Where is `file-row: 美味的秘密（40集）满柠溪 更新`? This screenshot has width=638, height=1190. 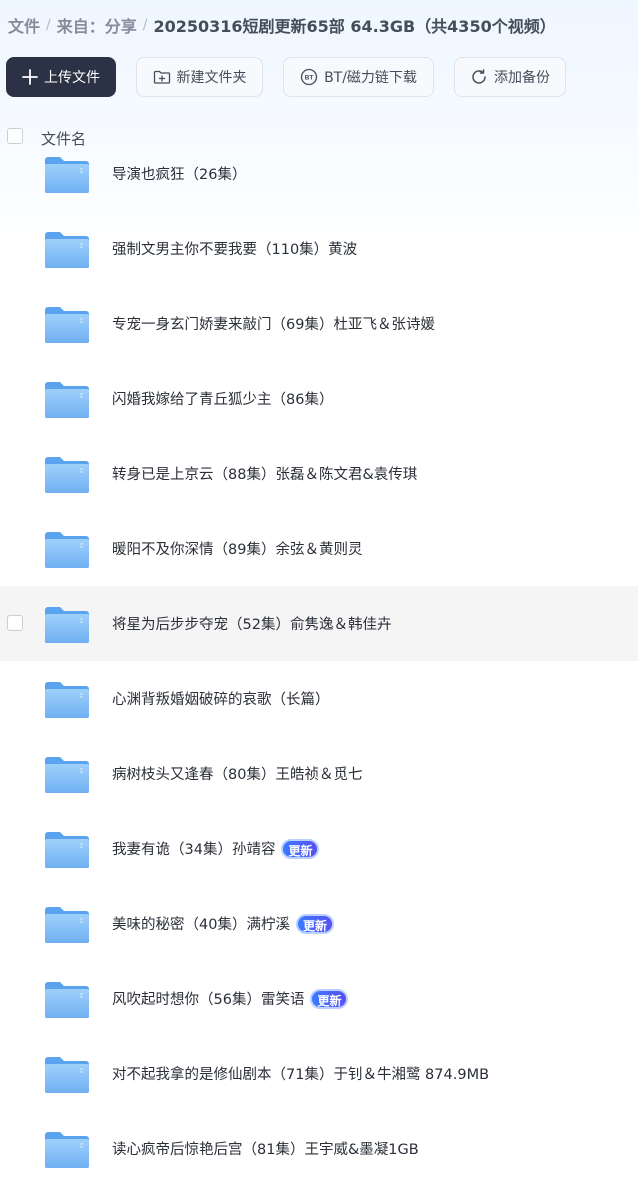
file-row: 美味的秘密（40集）满柠溪 更新 is located at coordinates (319, 923).